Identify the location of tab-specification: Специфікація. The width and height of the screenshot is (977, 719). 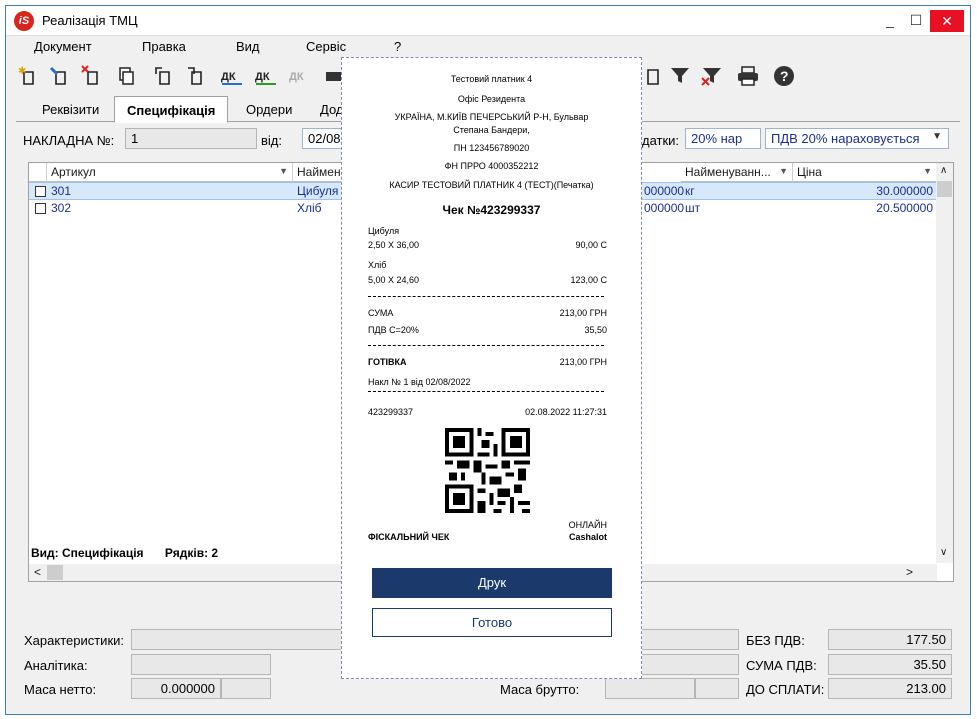
(171, 109).